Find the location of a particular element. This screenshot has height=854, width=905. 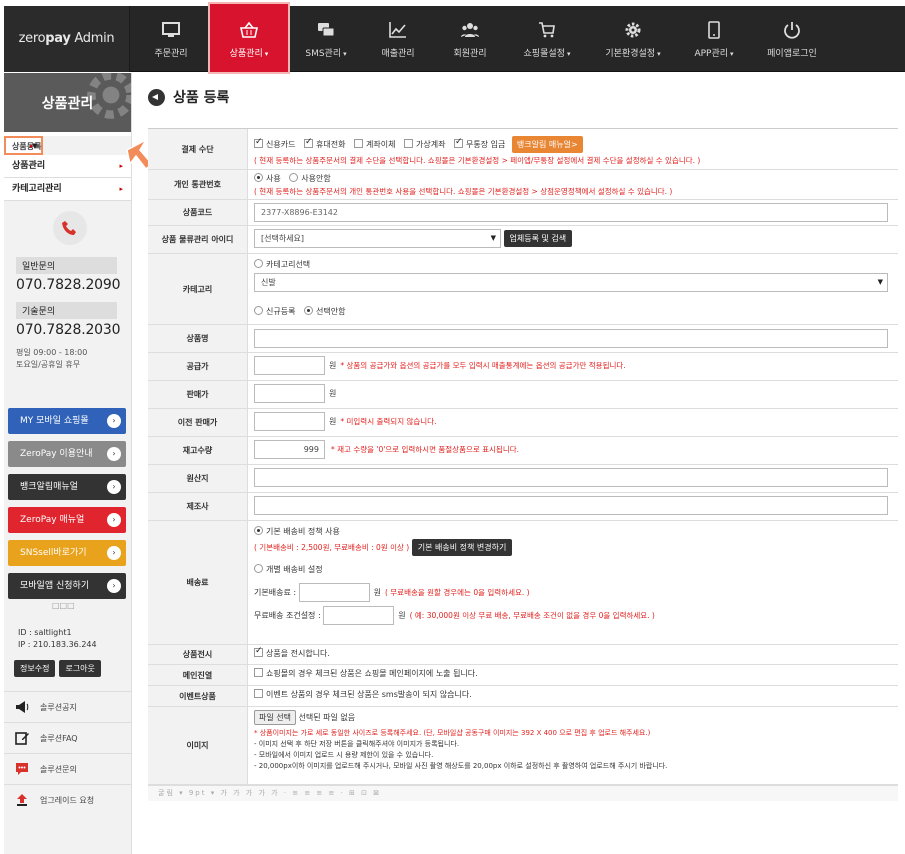

shipping-basic-radio: 기본 배송비 정책 사용 is located at coordinates (573, 531).